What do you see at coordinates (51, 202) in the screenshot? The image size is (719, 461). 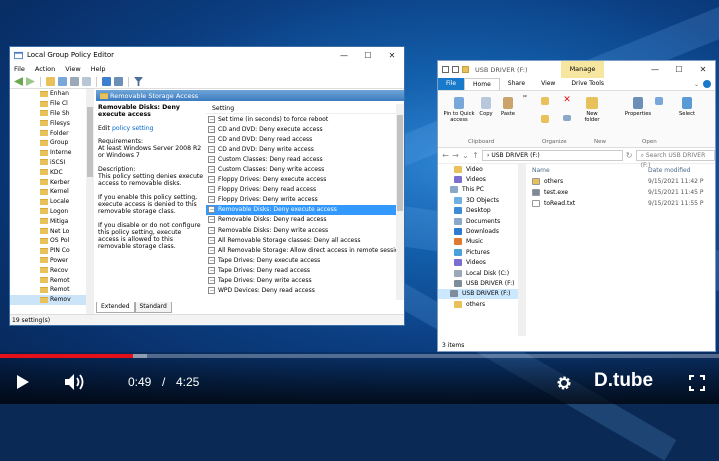 I see `tree-item: Locale` at bounding box center [51, 202].